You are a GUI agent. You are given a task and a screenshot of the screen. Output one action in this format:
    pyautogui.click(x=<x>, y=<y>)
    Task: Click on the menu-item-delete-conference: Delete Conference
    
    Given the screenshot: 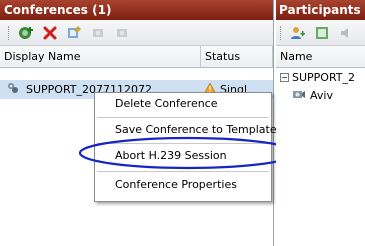 What is the action you would take?
    pyautogui.click(x=183, y=104)
    